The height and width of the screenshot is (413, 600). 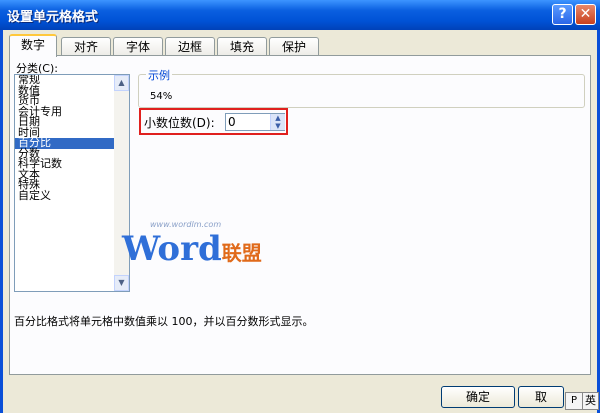 I want to click on sample-label: 示例, so click(x=159, y=75).